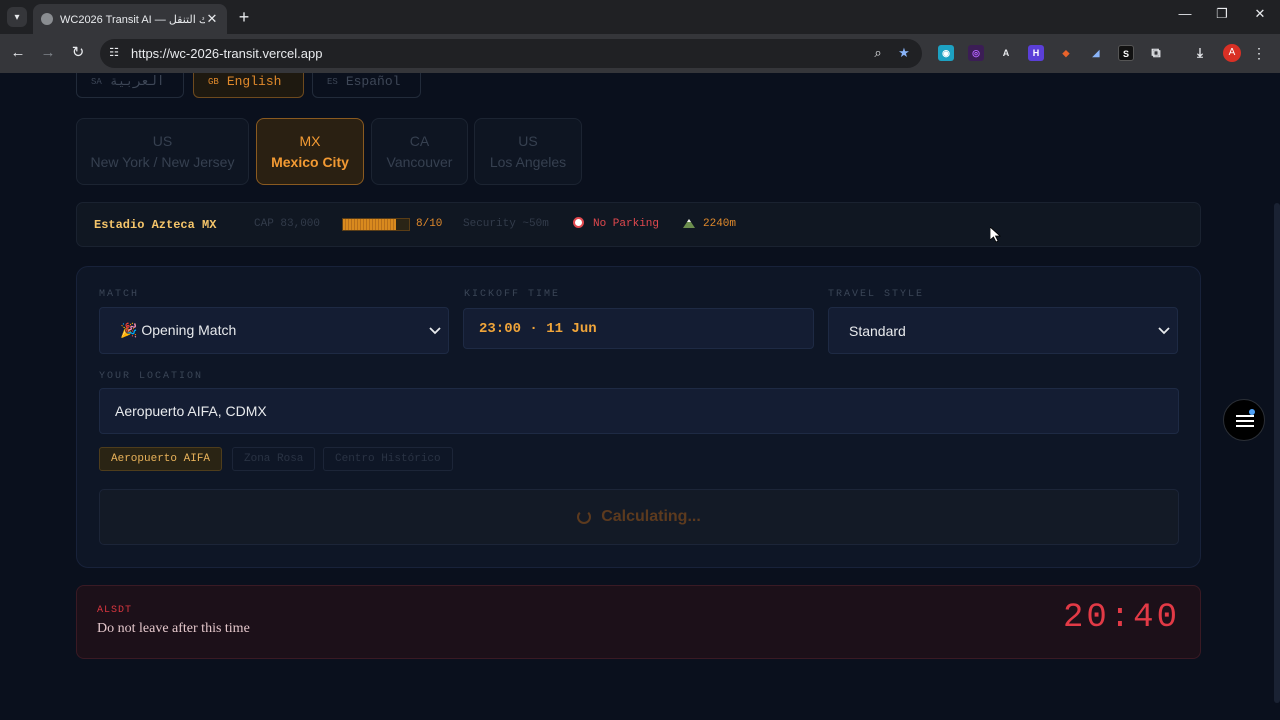  What do you see at coordinates (212, 19) in the screenshot?
I see `close-icon: ✕` at bounding box center [212, 19].